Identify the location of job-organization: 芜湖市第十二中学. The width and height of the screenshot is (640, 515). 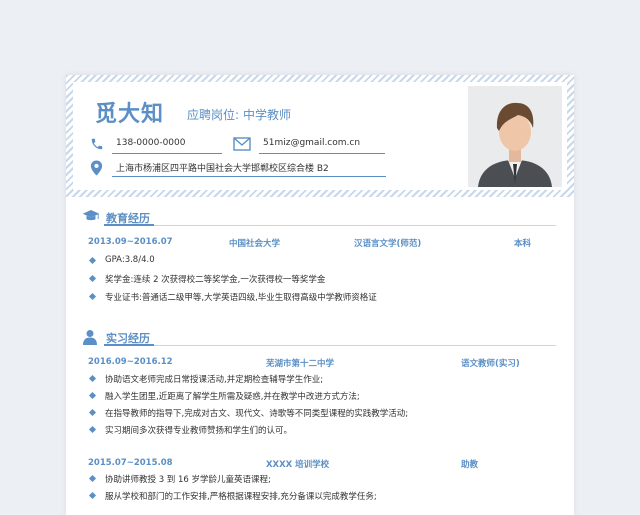
(300, 364).